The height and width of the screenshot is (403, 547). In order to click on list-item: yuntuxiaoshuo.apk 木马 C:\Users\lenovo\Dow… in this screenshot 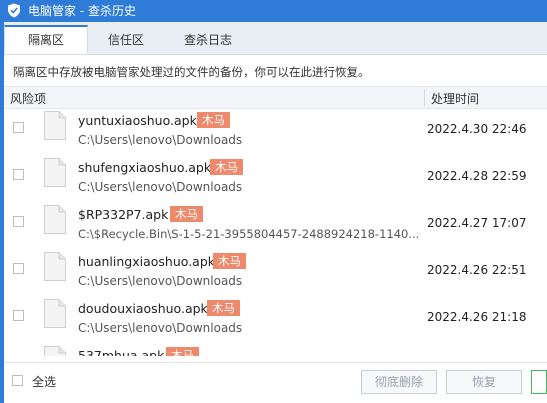, I will do `click(275, 131)`.